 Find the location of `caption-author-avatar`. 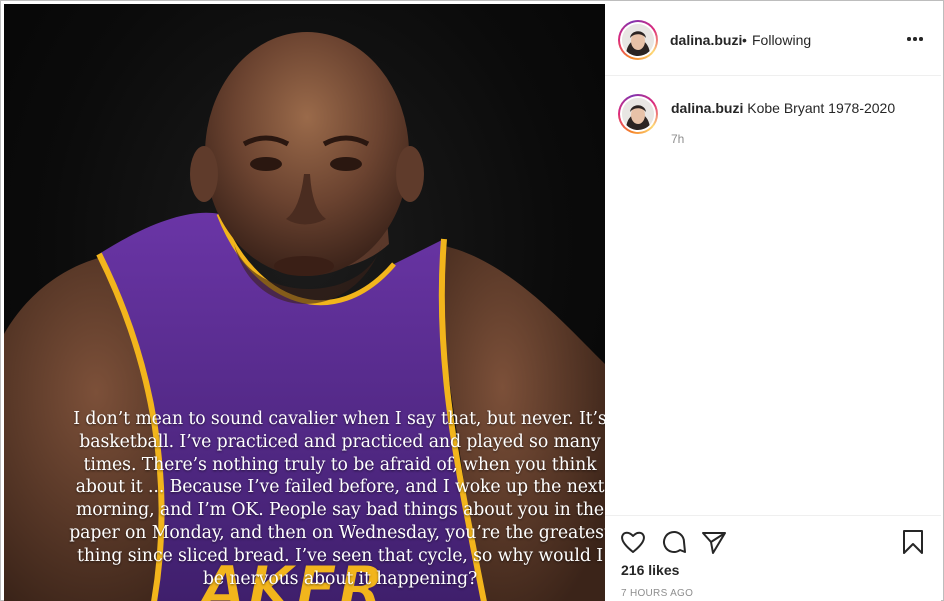

caption-author-avatar is located at coordinates (638, 114).